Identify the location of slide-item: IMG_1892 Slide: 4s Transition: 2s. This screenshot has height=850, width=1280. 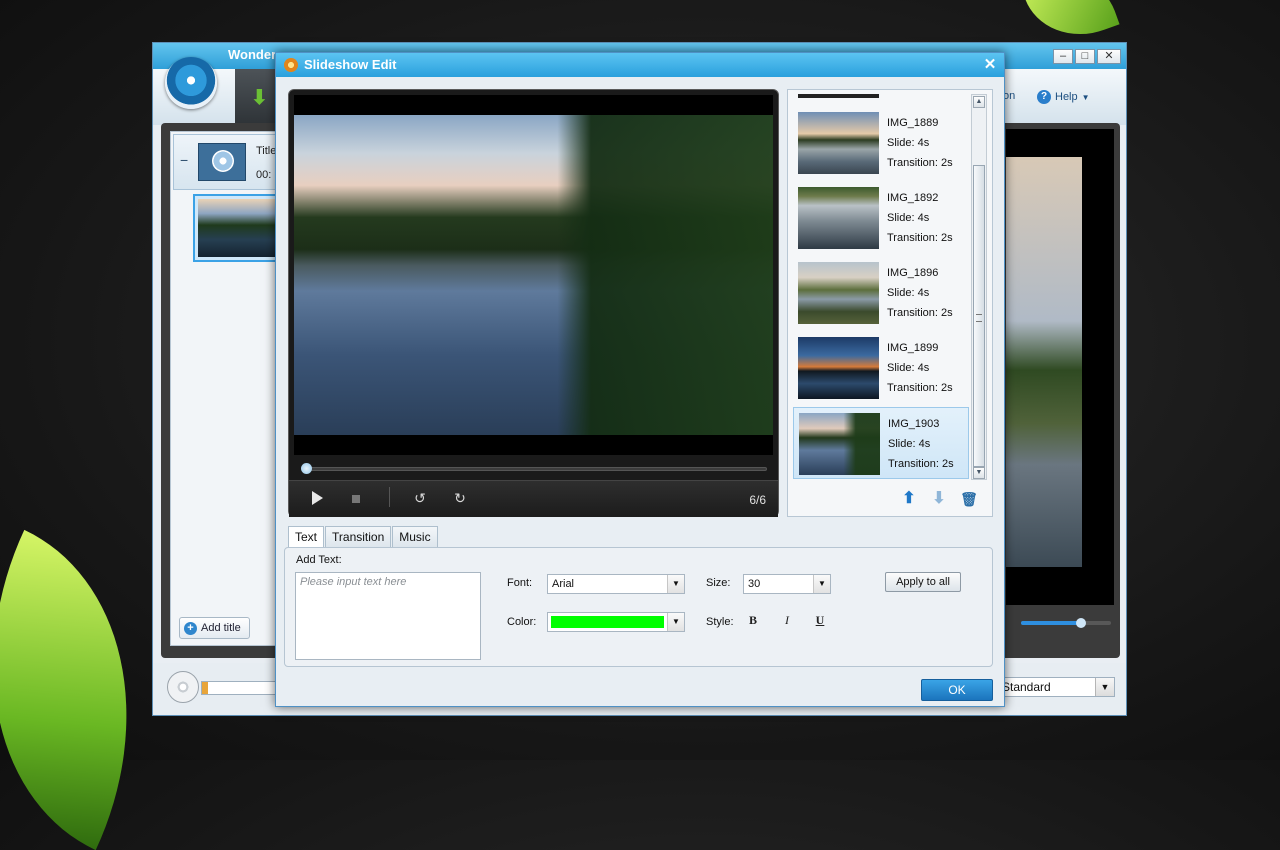
(881, 218).